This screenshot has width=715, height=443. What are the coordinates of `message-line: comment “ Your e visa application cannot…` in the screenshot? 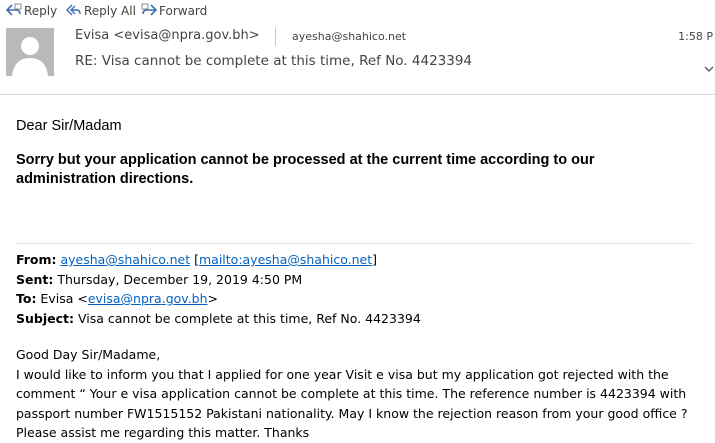 It's located at (351, 393).